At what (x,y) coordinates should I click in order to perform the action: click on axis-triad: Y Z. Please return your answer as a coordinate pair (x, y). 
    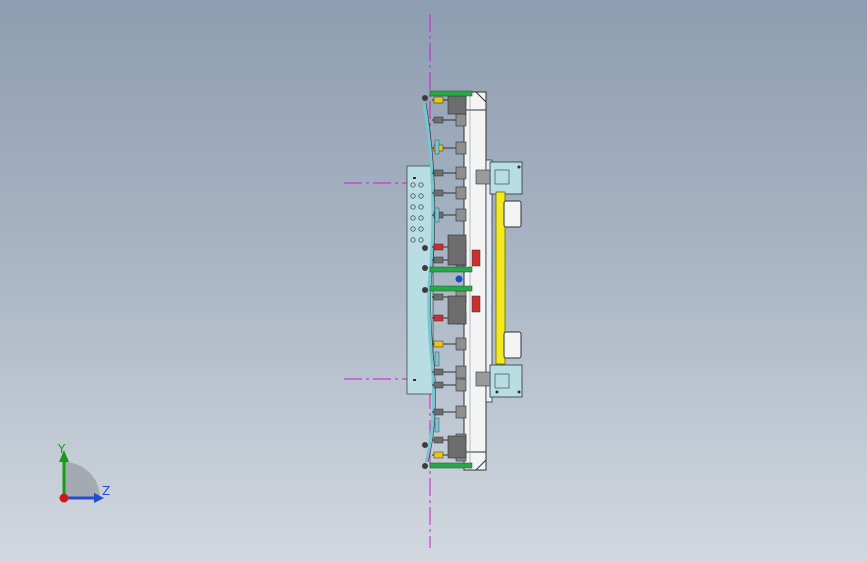
    Looking at the image, I should click on (84, 475).